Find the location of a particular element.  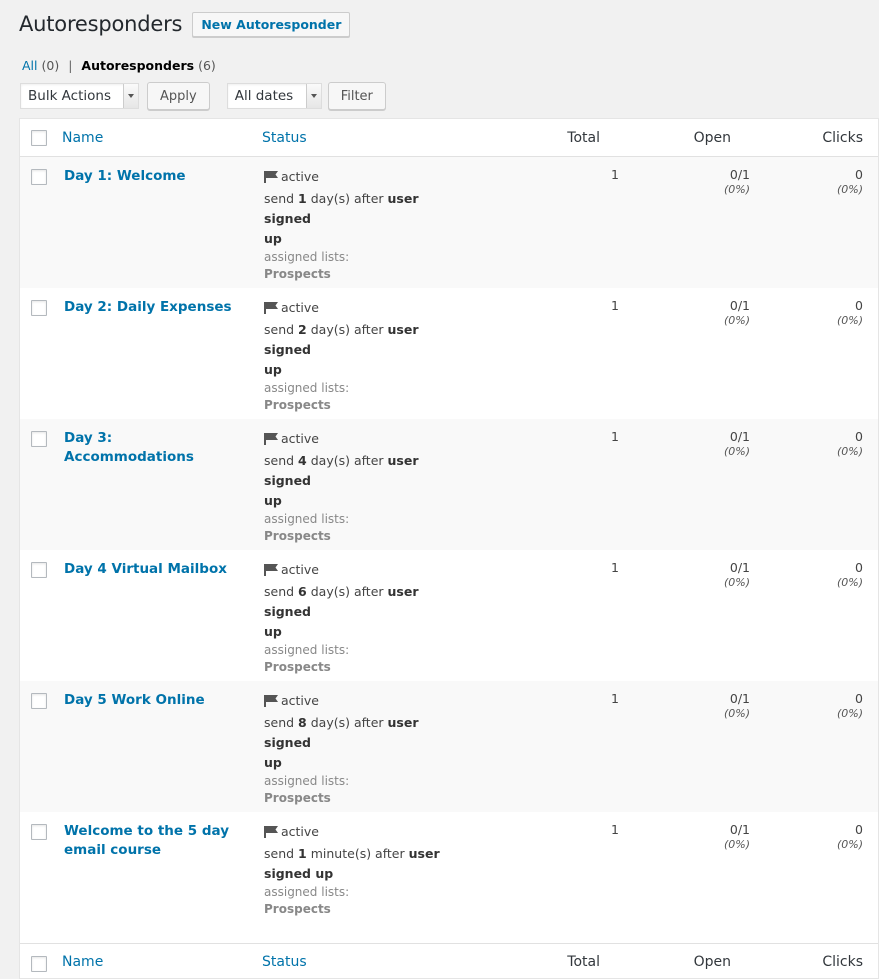

column-status-header: Status is located at coordinates (284, 138).